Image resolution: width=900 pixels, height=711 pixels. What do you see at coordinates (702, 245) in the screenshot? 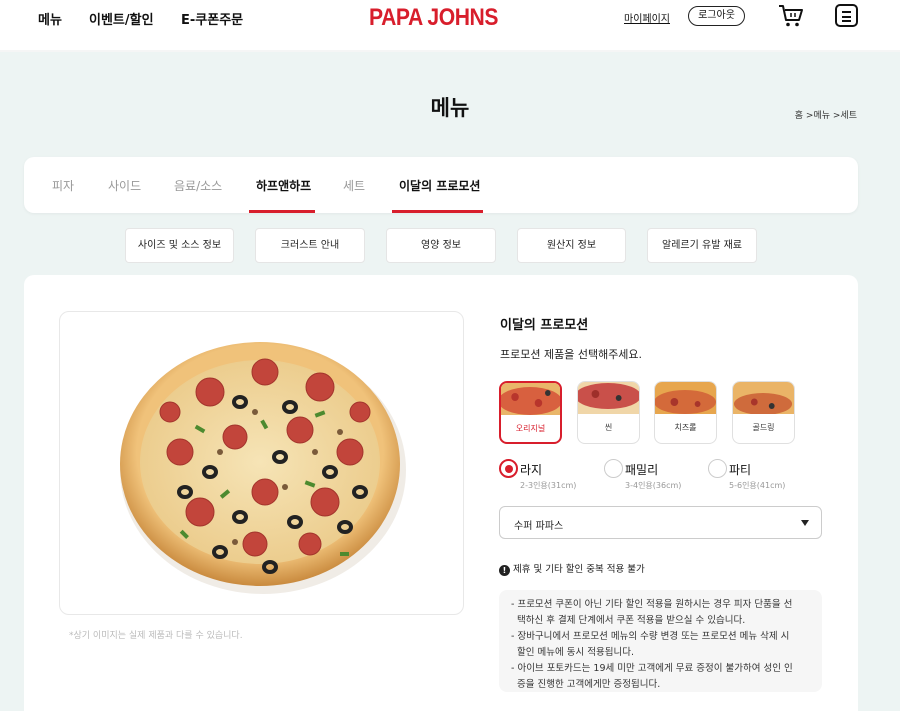
I see `allergy-info-button: 알레르기 유발 재료` at bounding box center [702, 245].